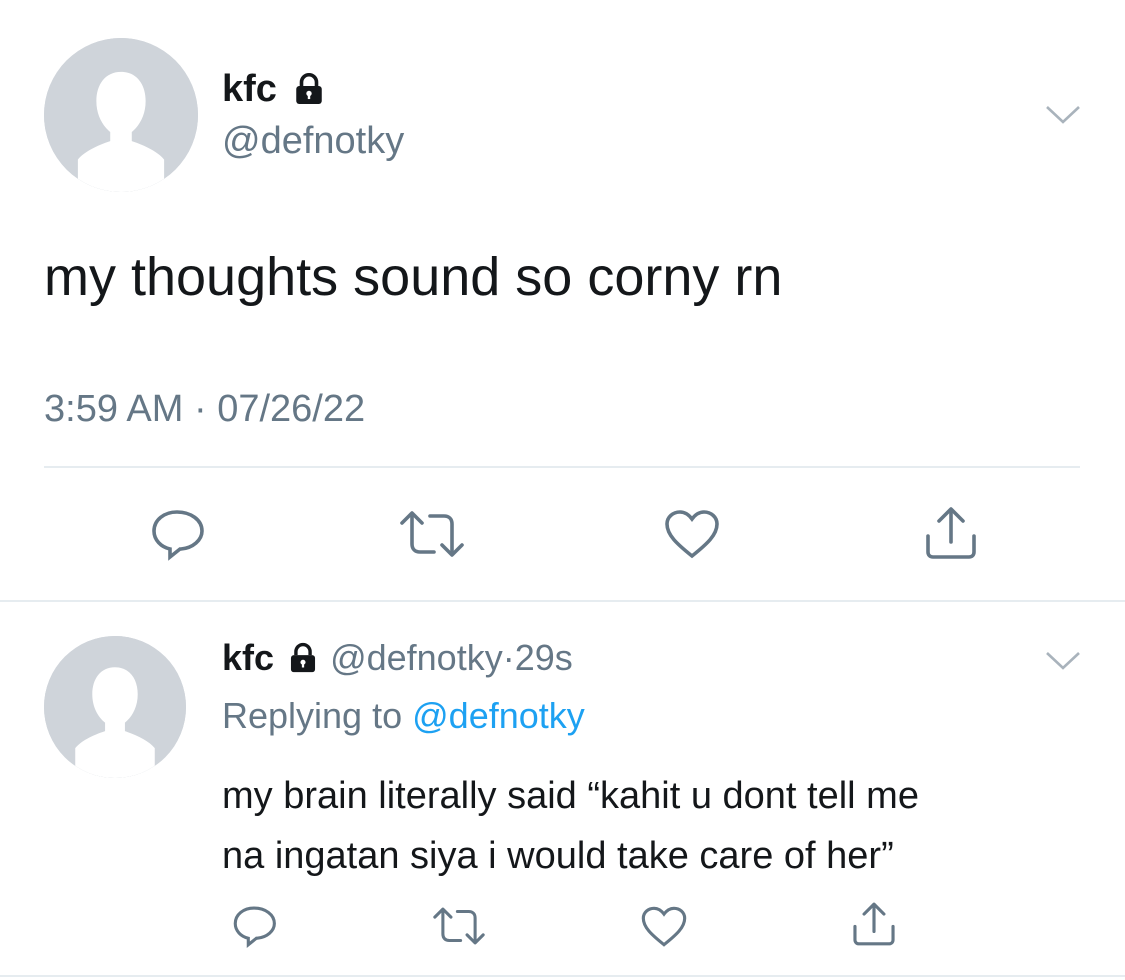  I want to click on replying-to: Replying to @defnotky, so click(403, 716).